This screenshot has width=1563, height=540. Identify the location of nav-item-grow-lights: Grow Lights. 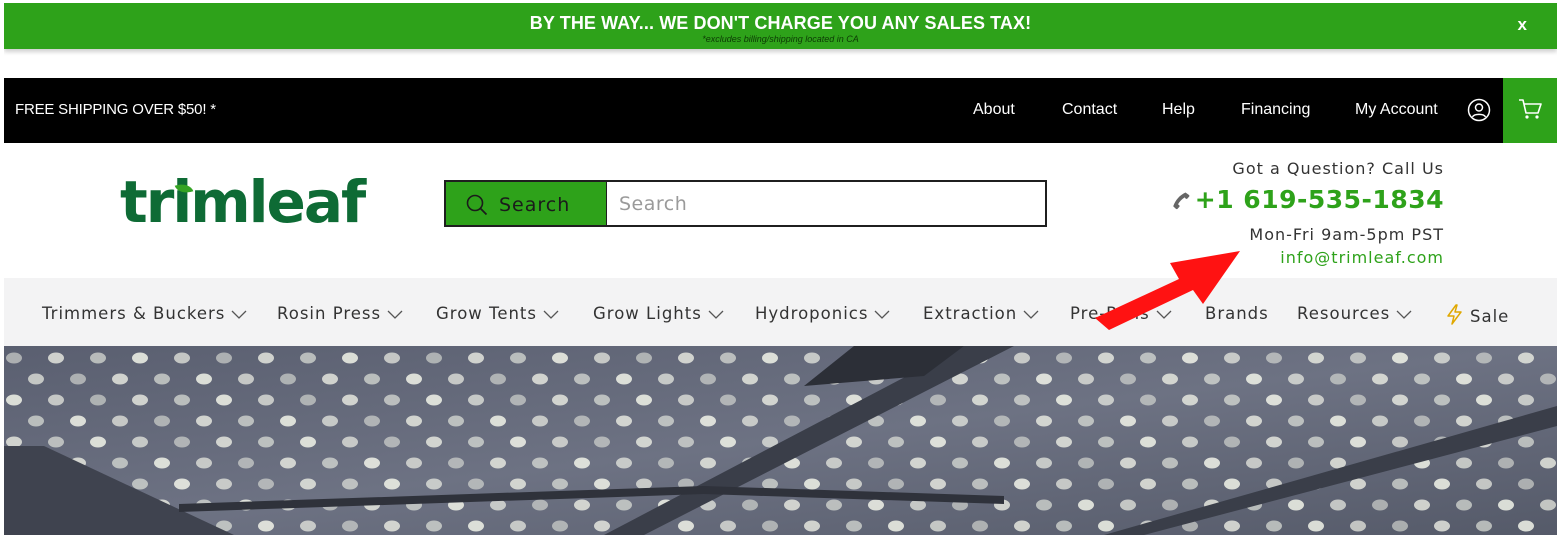
(658, 313).